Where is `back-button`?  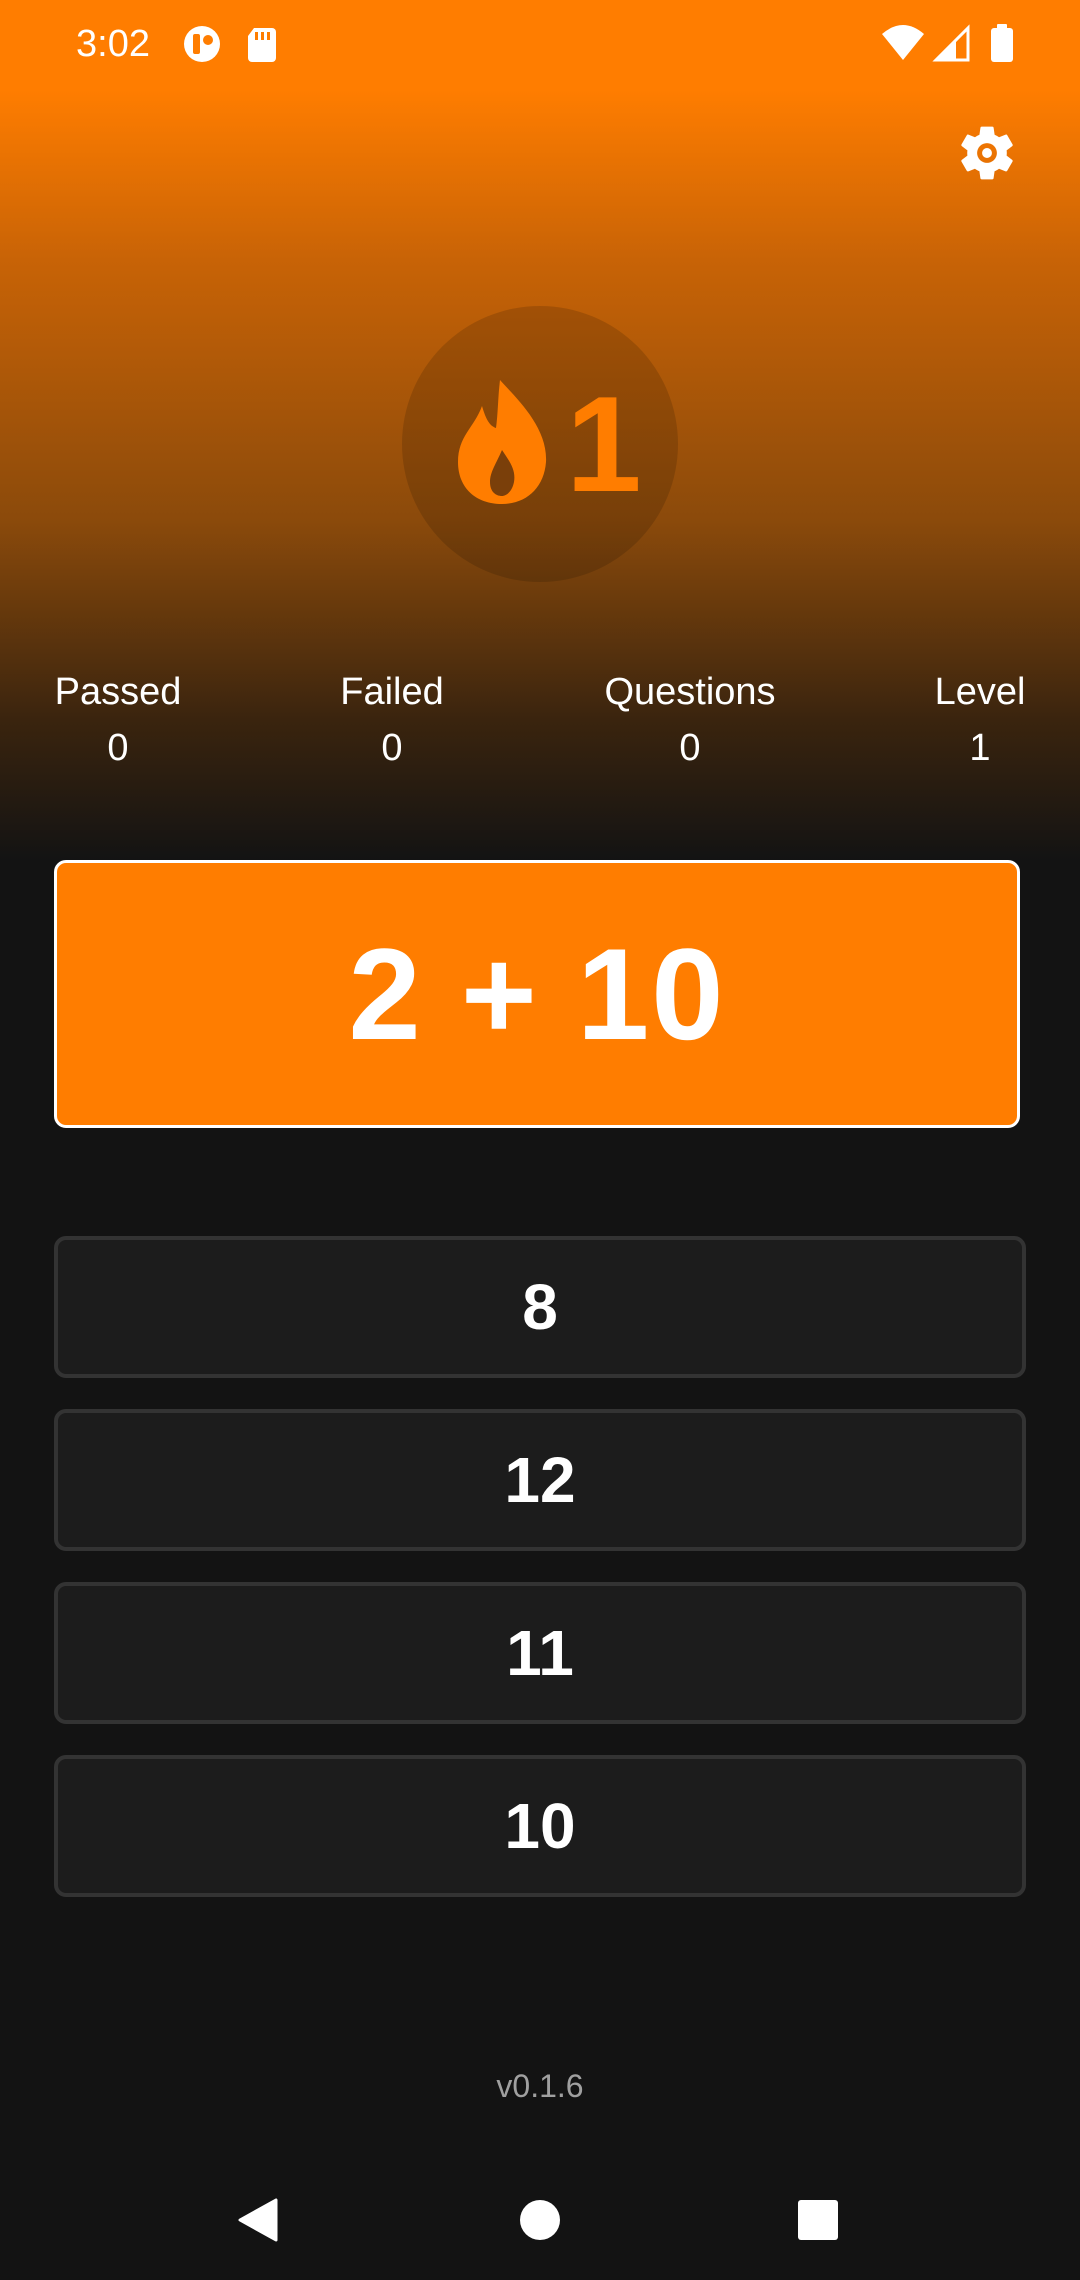 back-button is located at coordinates (260, 2222).